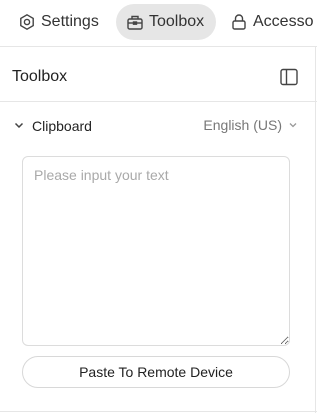 The image size is (320, 413). What do you see at coordinates (239, 22) in the screenshot?
I see `lock-icon` at bounding box center [239, 22].